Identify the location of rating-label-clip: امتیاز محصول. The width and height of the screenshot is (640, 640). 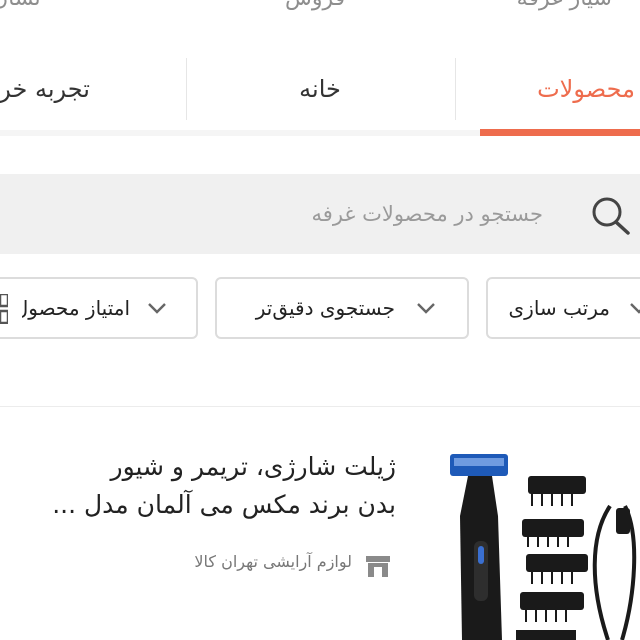
(76, 308).